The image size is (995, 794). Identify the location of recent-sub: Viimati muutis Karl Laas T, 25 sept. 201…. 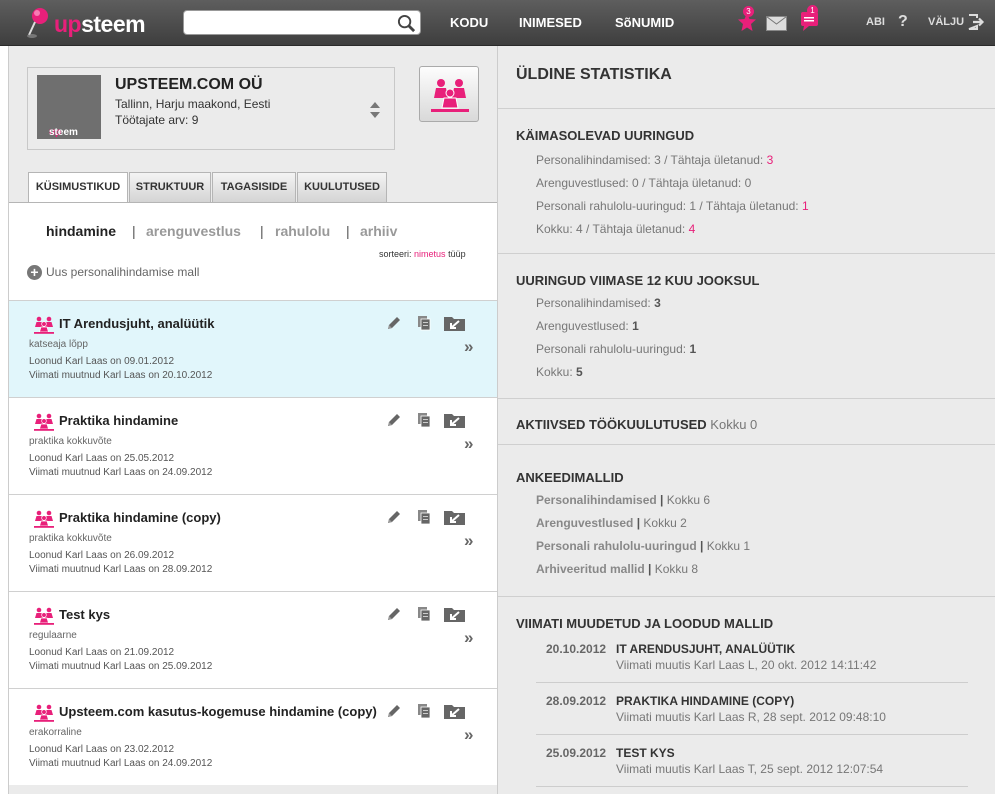
(750, 769).